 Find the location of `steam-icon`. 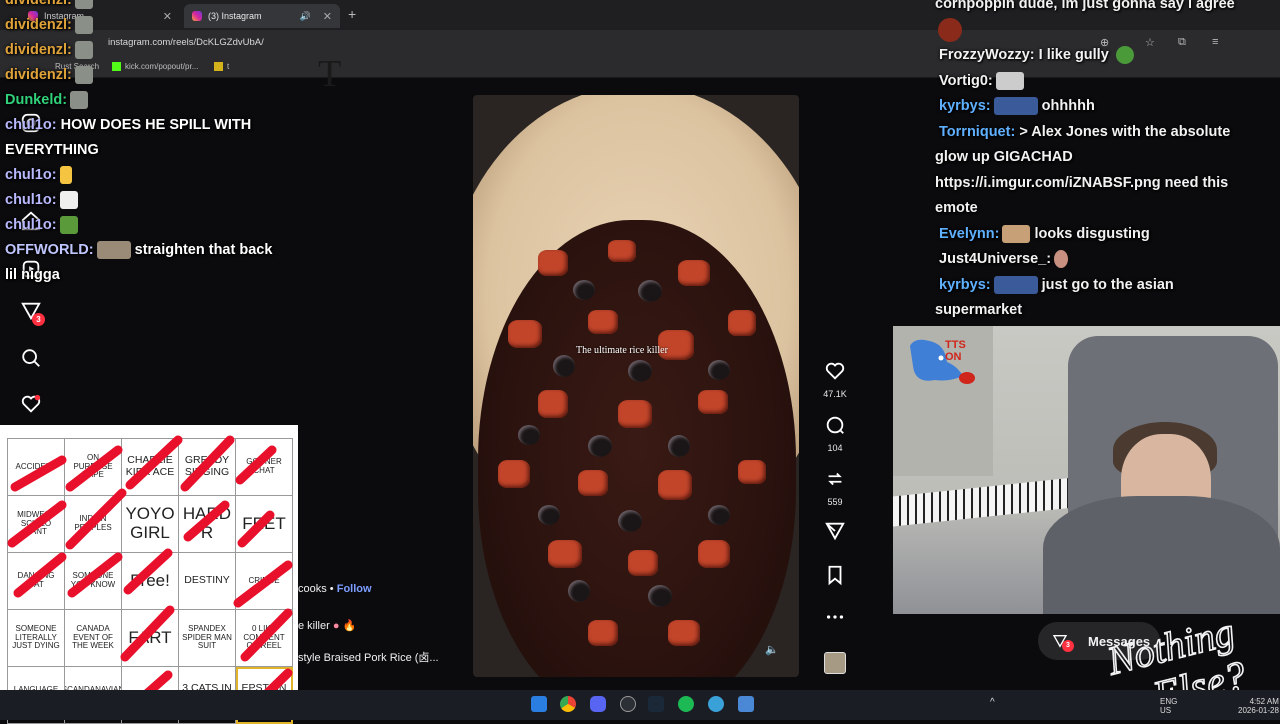

steam-icon is located at coordinates (656, 704).